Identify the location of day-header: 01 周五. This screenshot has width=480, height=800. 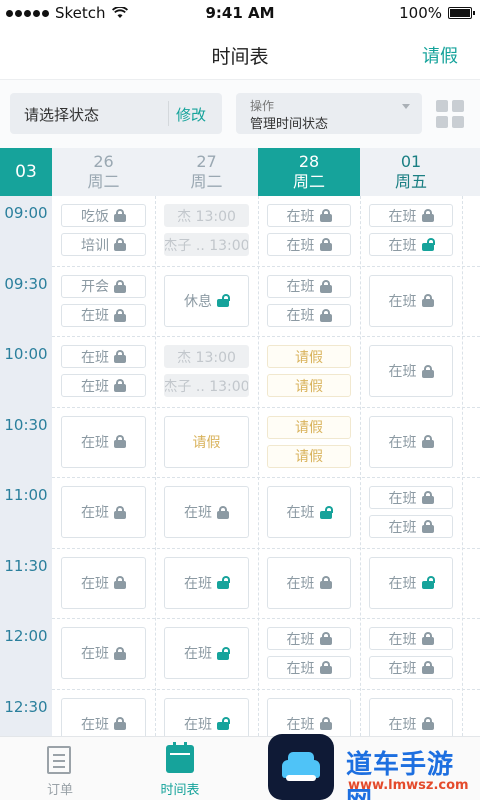
(411, 172).